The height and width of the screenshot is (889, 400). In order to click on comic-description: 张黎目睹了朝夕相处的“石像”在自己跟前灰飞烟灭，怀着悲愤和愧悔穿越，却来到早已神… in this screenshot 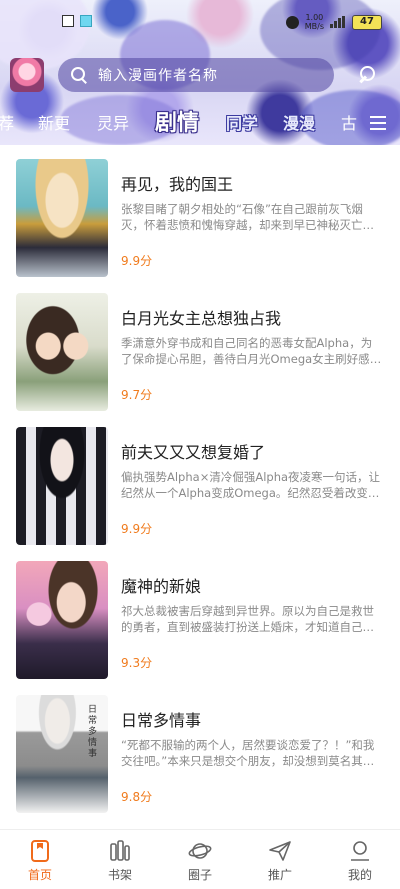, I will do `click(247, 217)`.